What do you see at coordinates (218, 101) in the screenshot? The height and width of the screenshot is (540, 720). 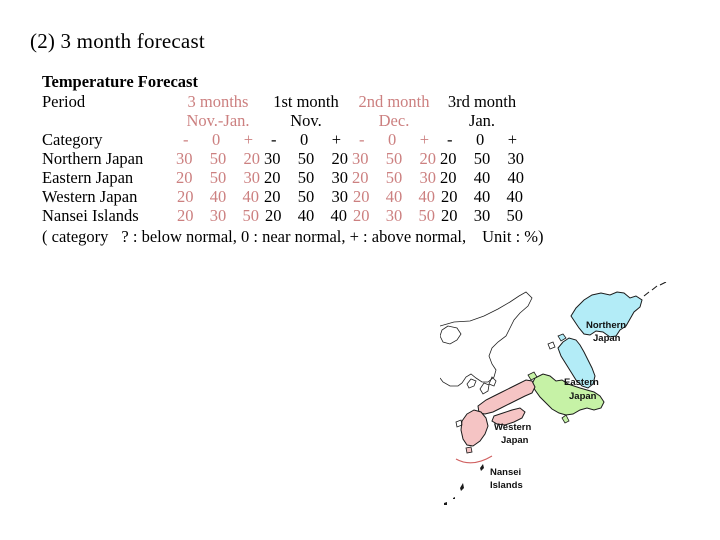 I see `column-header-period-0: 3 months` at bounding box center [218, 101].